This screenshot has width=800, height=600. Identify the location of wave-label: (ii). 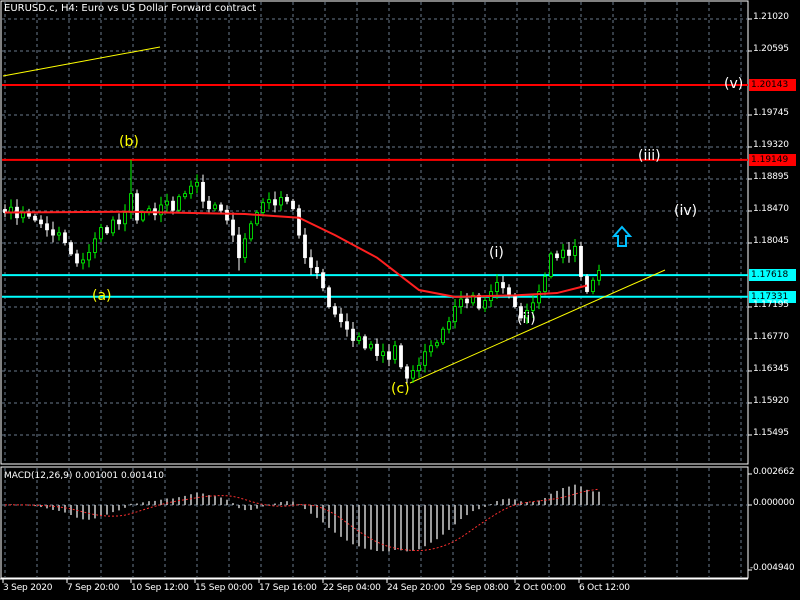
(526, 319).